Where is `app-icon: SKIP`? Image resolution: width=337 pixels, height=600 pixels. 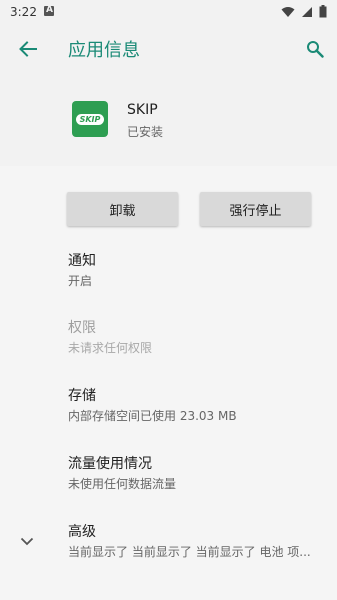 app-icon: SKIP is located at coordinates (90, 119).